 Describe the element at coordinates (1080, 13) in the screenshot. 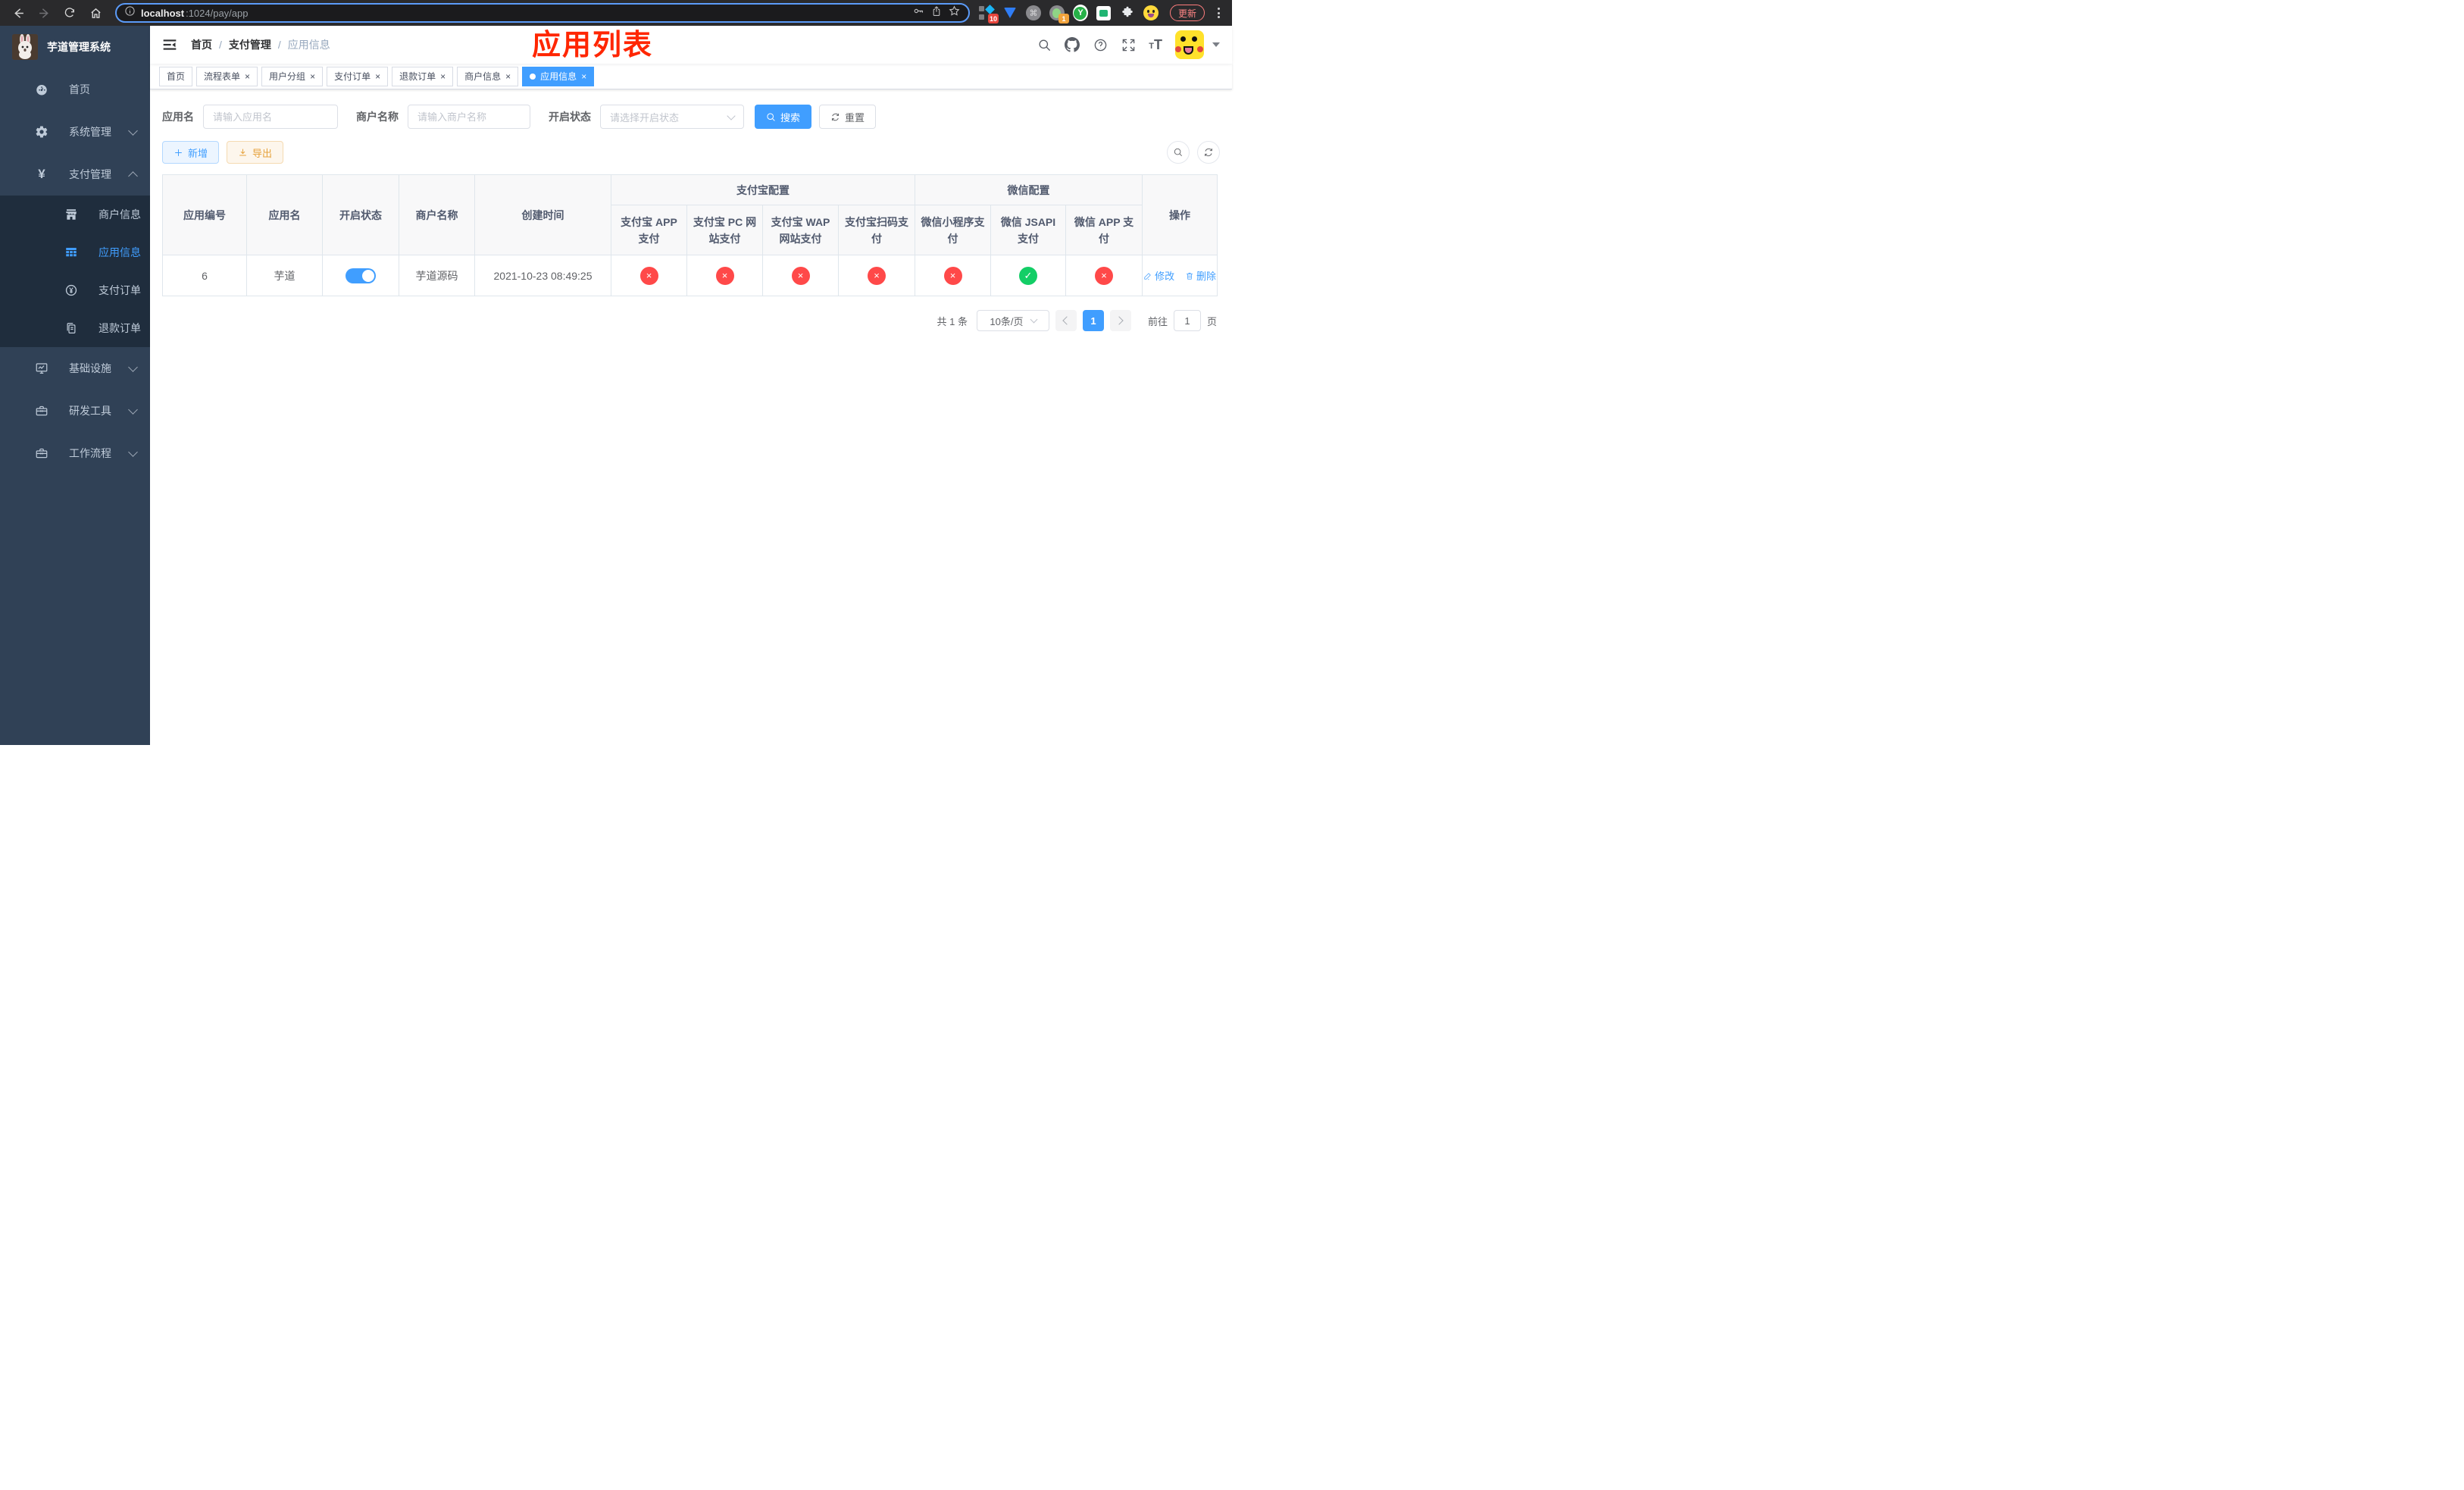

I see `extension-y-icon: Y` at that location.